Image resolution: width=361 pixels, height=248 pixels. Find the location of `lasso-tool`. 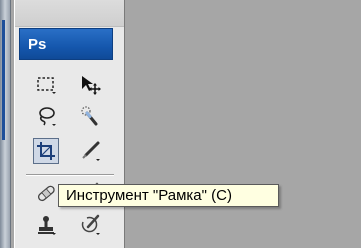

lasso-tool is located at coordinates (46, 116).